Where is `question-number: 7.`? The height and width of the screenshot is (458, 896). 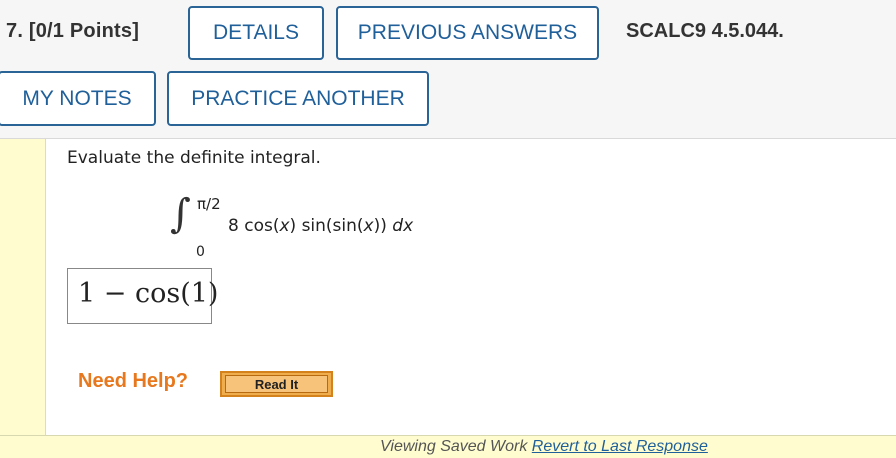
question-number: 7. is located at coordinates (15, 31).